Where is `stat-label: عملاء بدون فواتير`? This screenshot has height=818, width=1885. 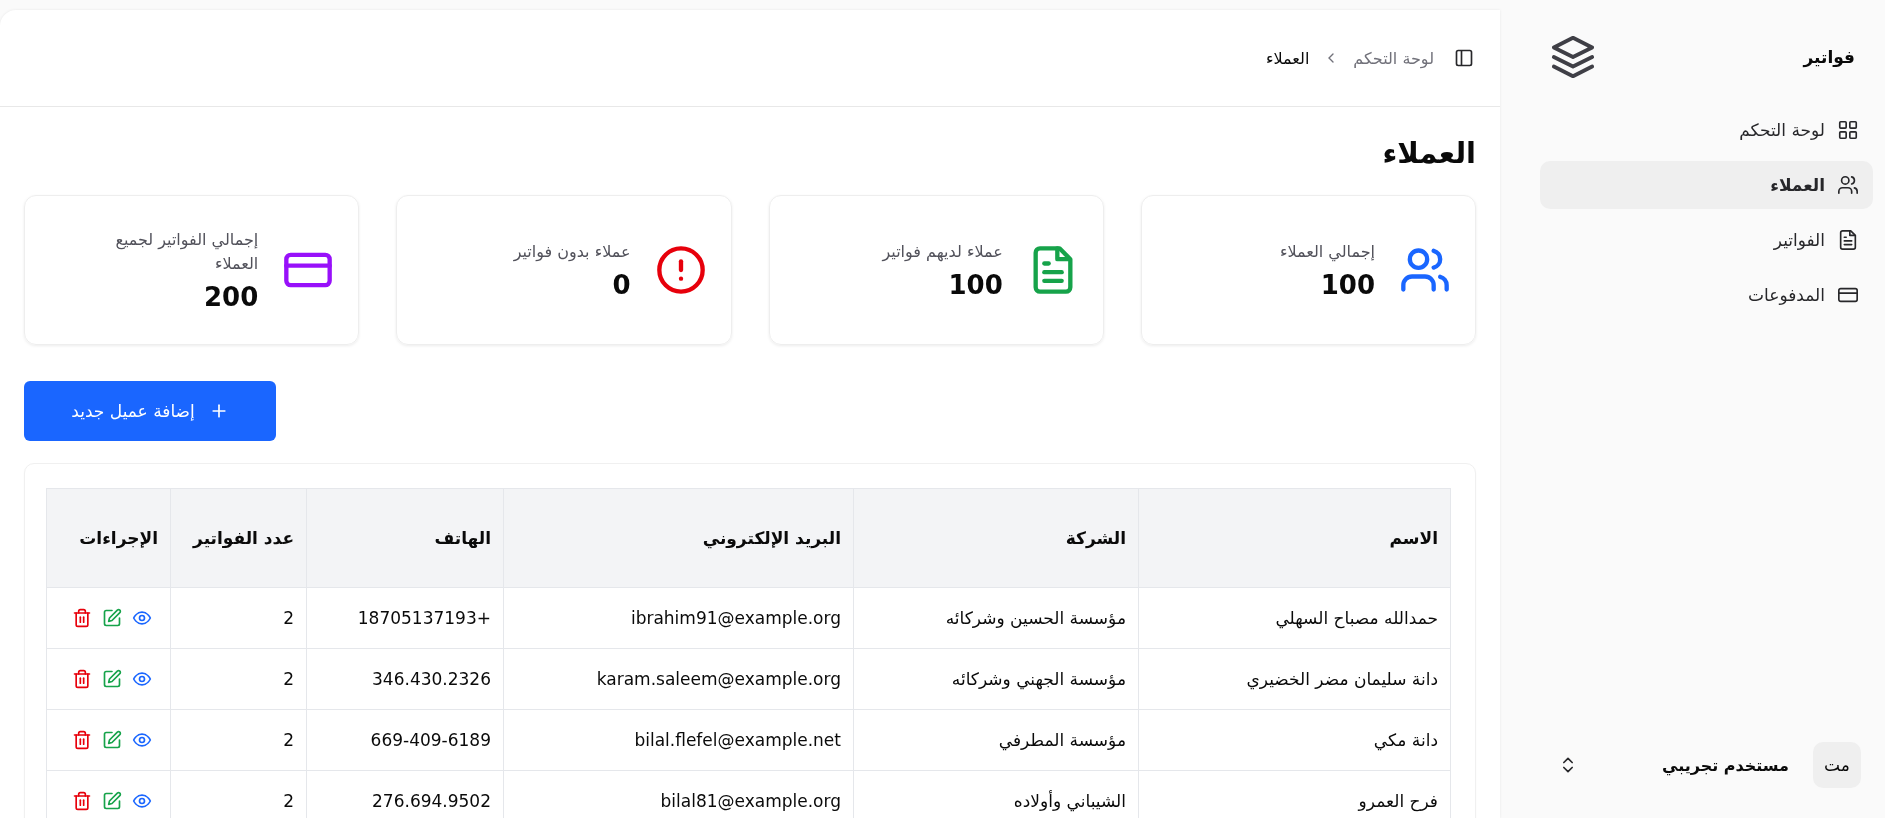 stat-label: عملاء بدون فواتير is located at coordinates (572, 252).